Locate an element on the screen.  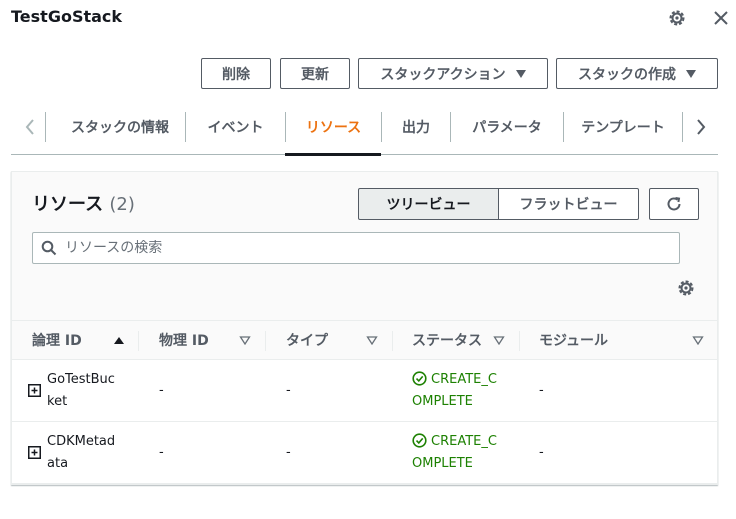
col-status: ステータス is located at coordinates (447, 340).